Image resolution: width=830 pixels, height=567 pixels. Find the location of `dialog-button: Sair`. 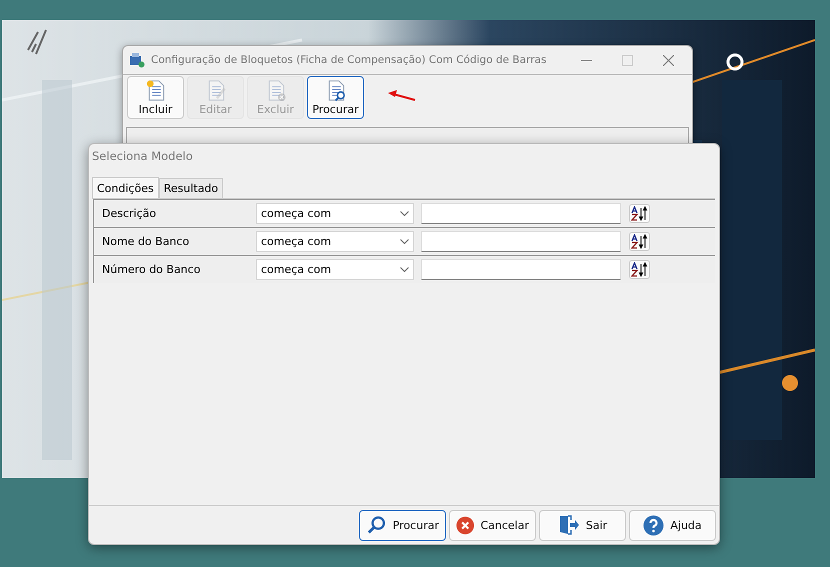

dialog-button: Sair is located at coordinates (582, 525).